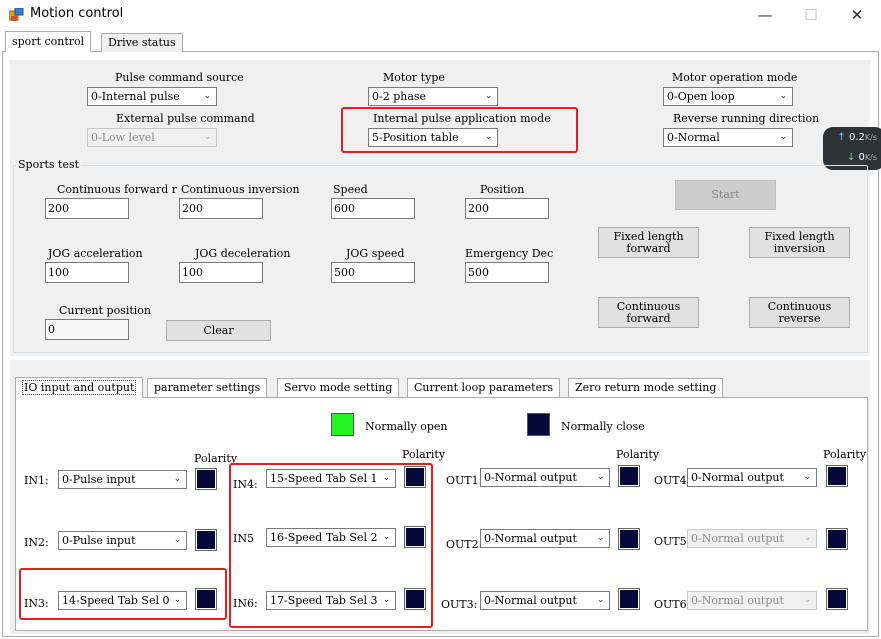 This screenshot has width=881, height=639. What do you see at coordinates (245, 603) in the screenshot?
I see `in6-label: IN6:` at bounding box center [245, 603].